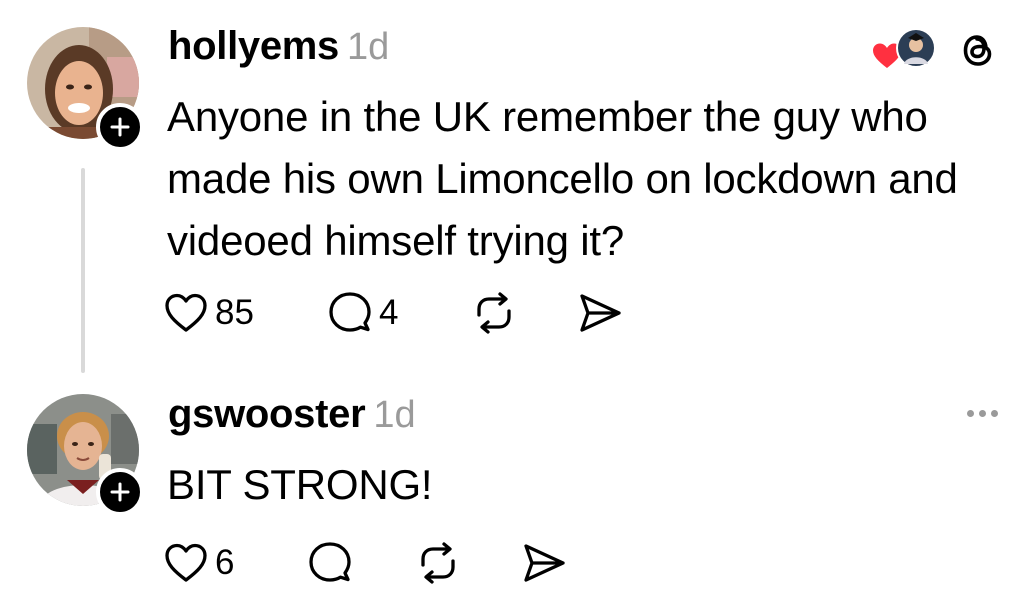 This screenshot has height=601, width=1024. What do you see at coordinates (225, 562) in the screenshot?
I see `like-count: 6` at bounding box center [225, 562].